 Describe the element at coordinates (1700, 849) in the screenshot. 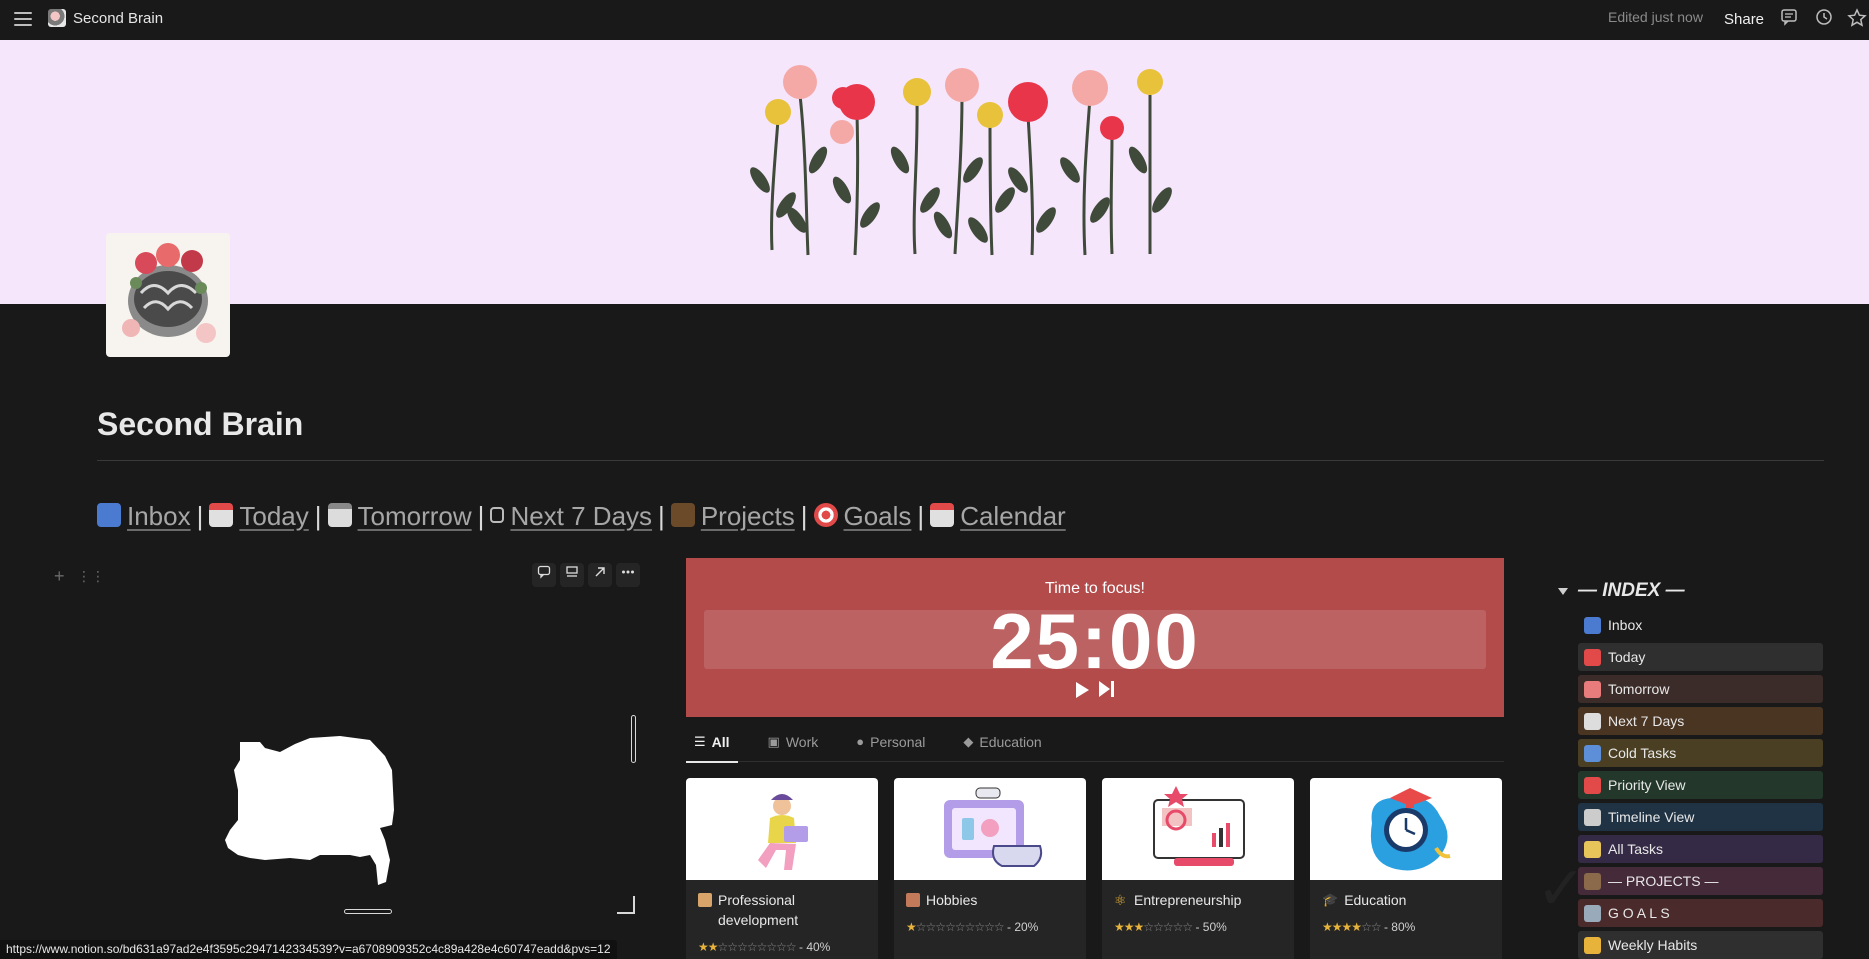

I see `index-item: All Tasks` at that location.